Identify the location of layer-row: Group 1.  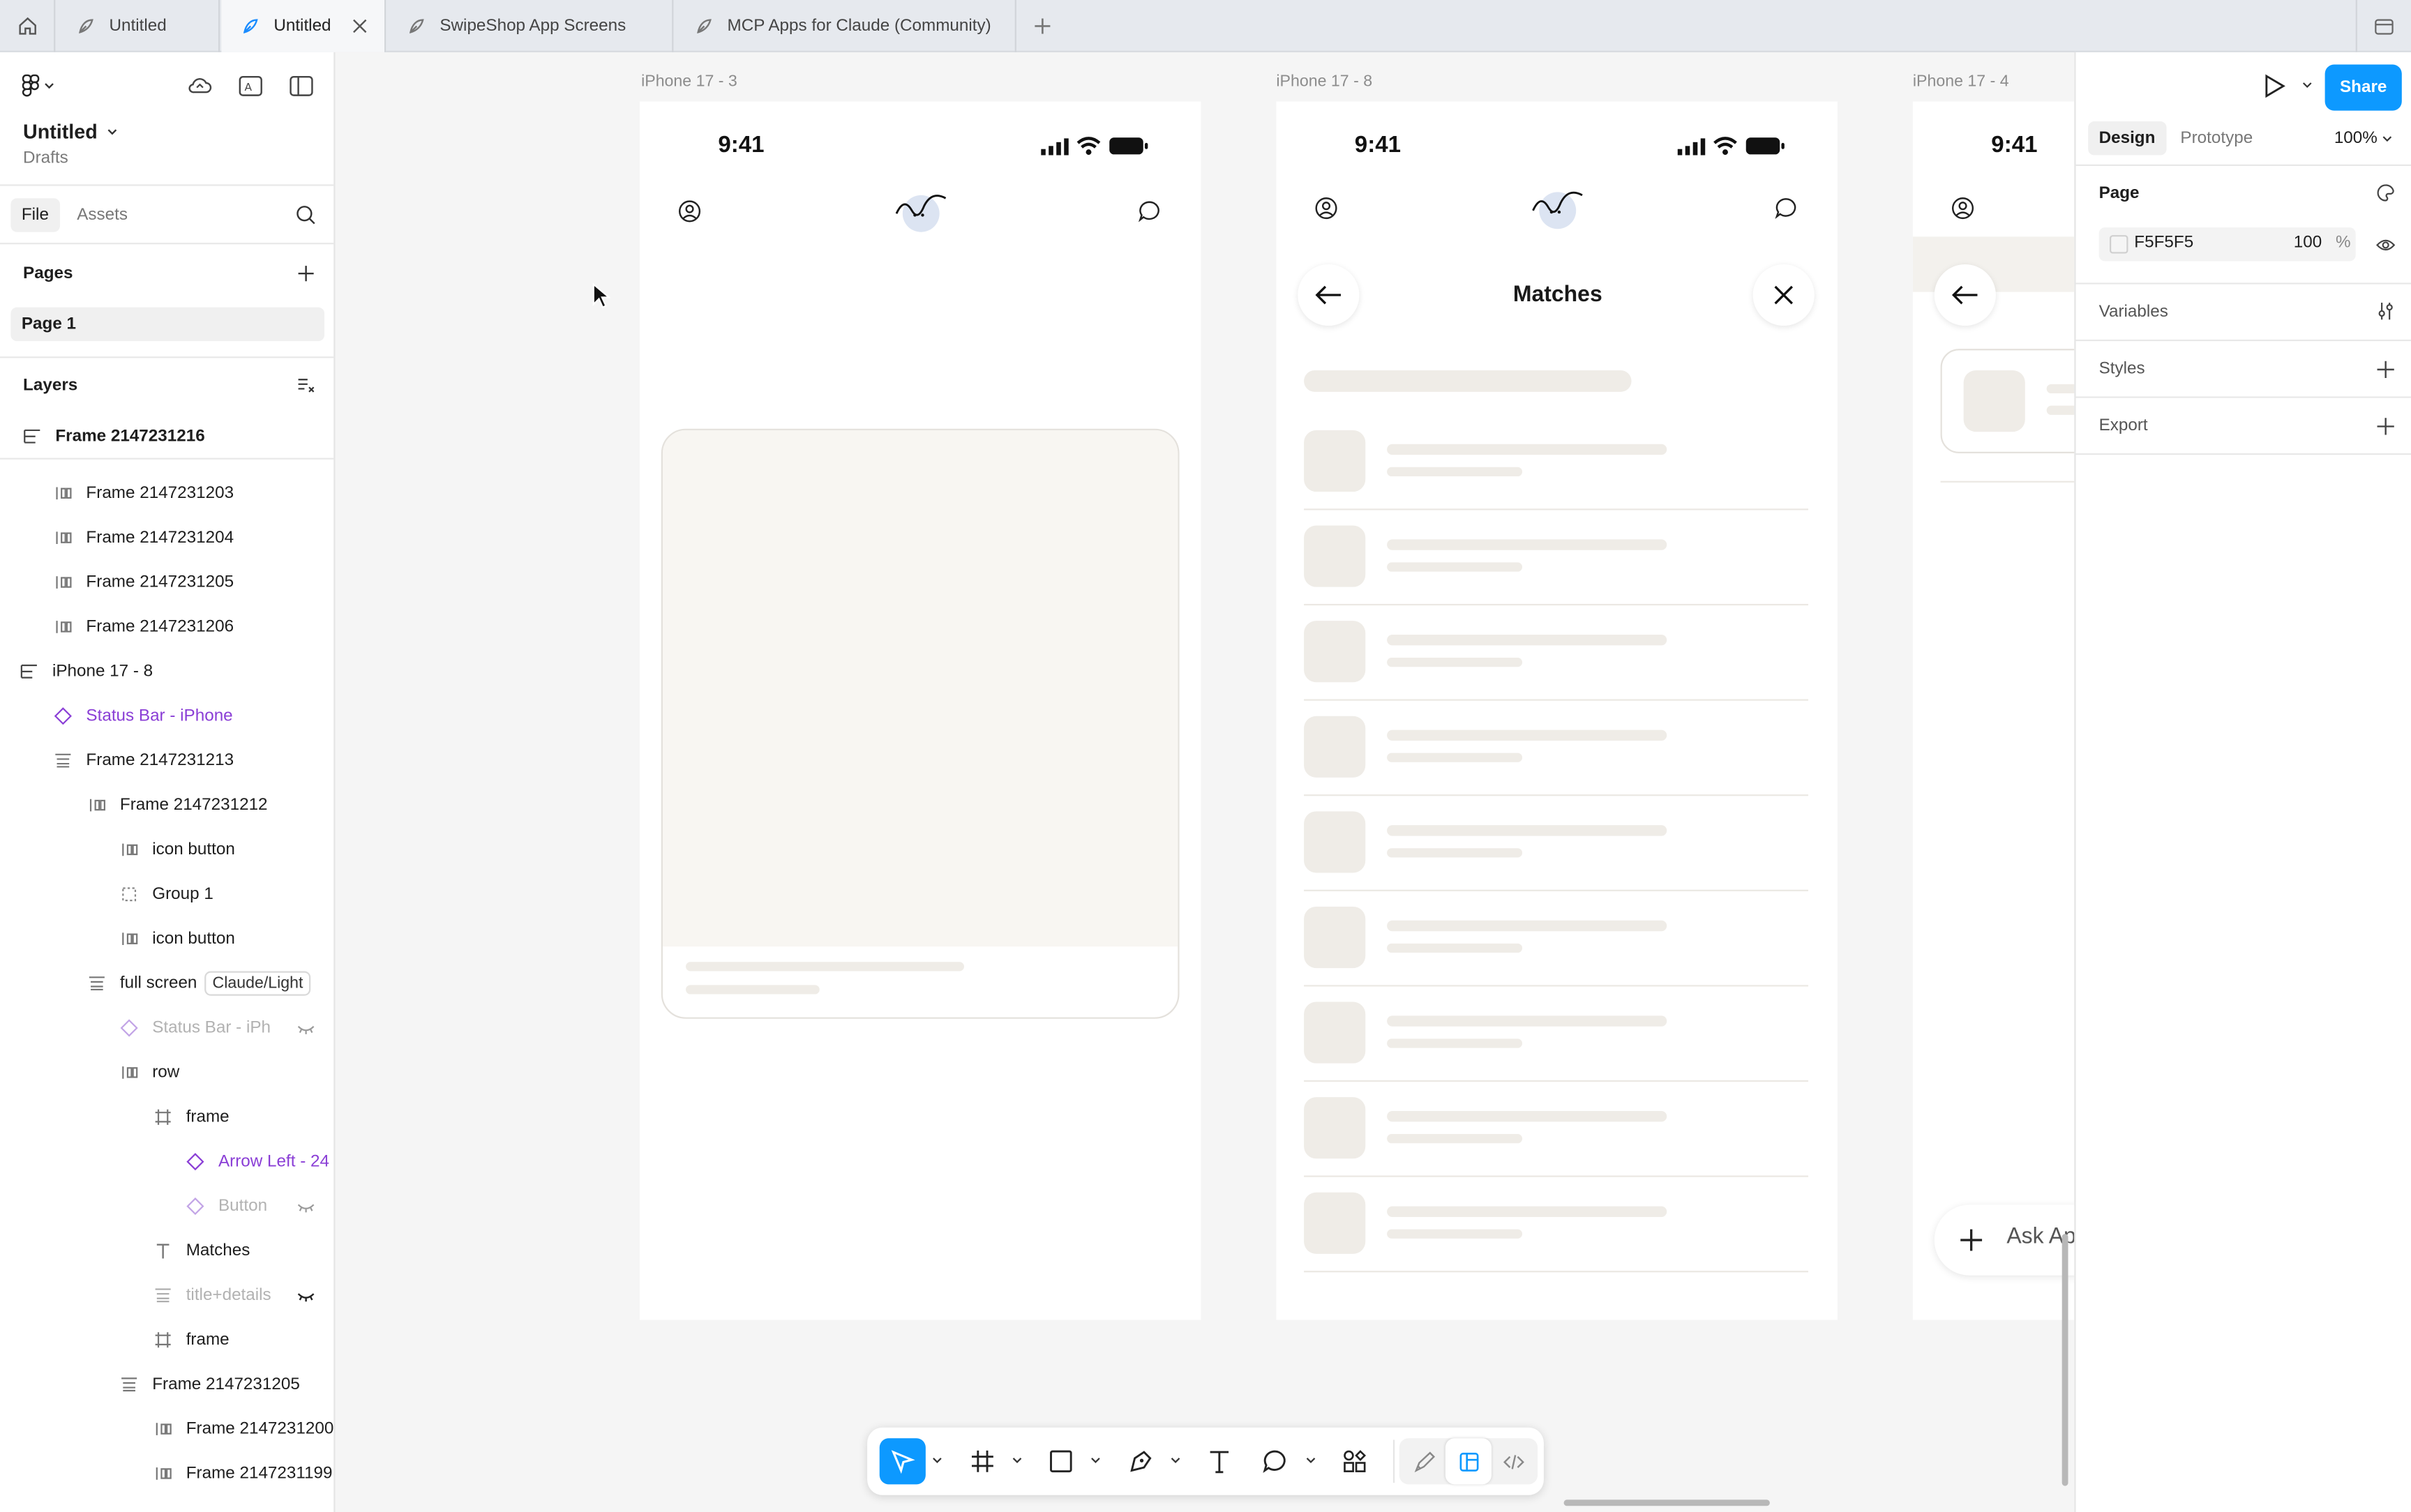
(166, 894).